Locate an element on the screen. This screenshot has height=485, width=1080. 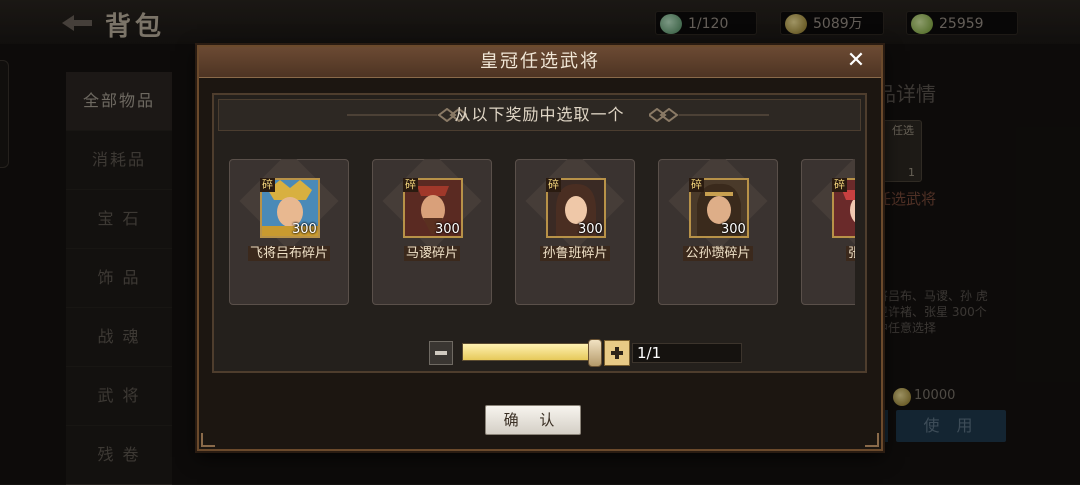
close-icon: ✕ is located at coordinates (856, 60).